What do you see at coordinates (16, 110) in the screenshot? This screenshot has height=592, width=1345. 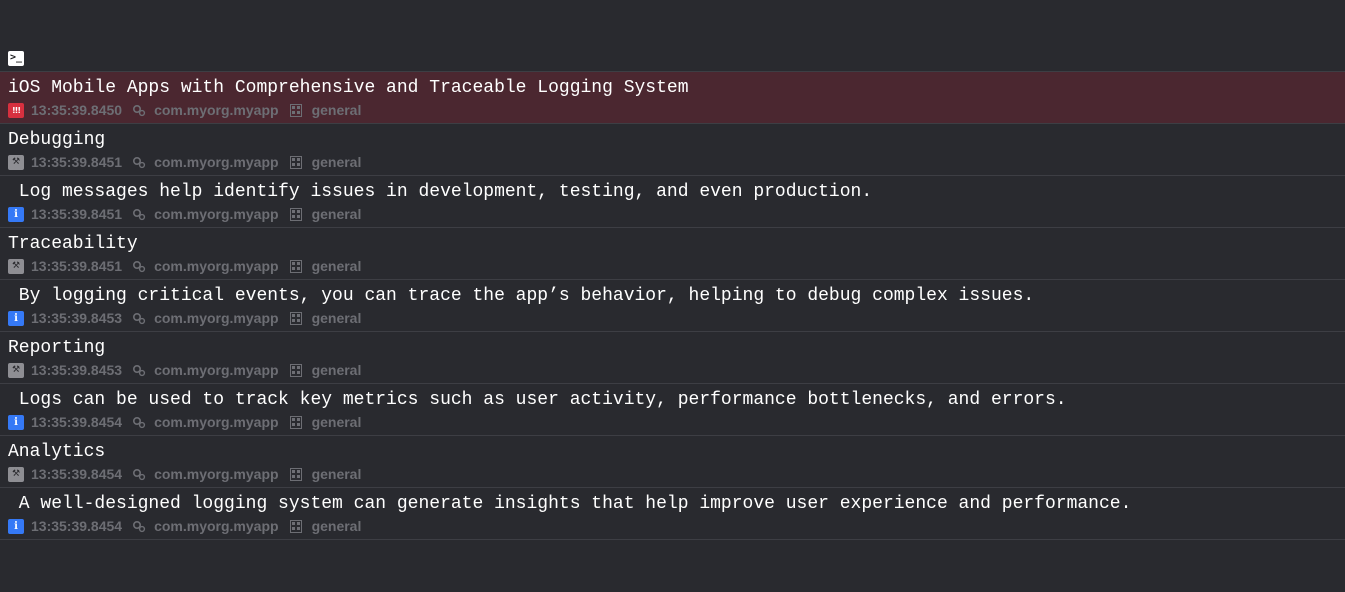 I see `fault-icon: !!!` at bounding box center [16, 110].